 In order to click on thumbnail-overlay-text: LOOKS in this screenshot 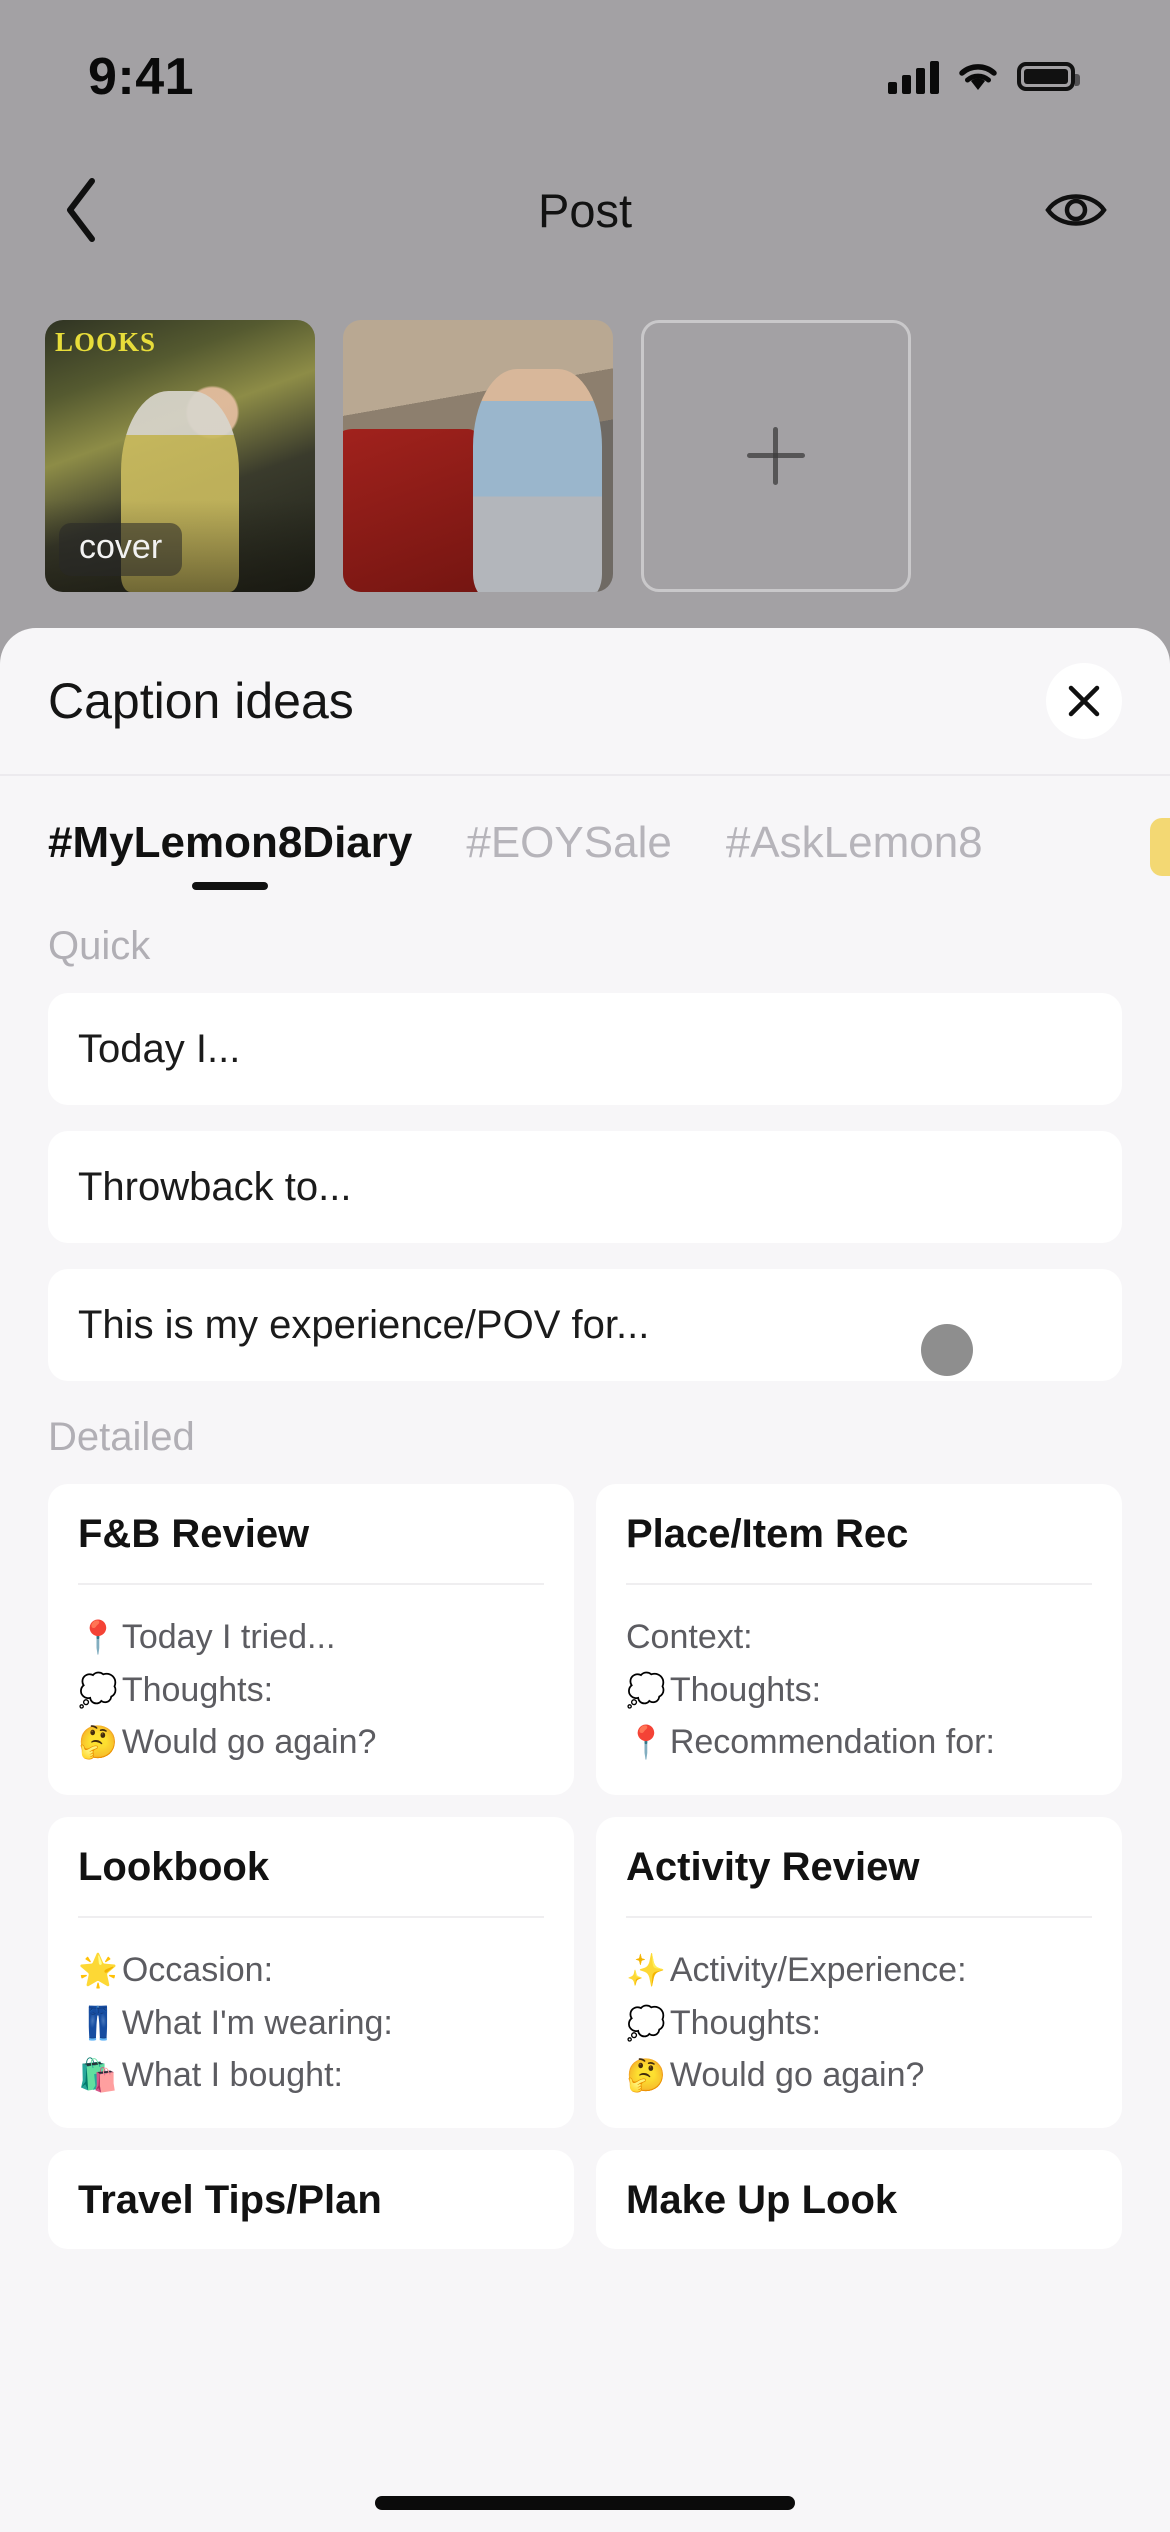, I will do `click(106, 342)`.